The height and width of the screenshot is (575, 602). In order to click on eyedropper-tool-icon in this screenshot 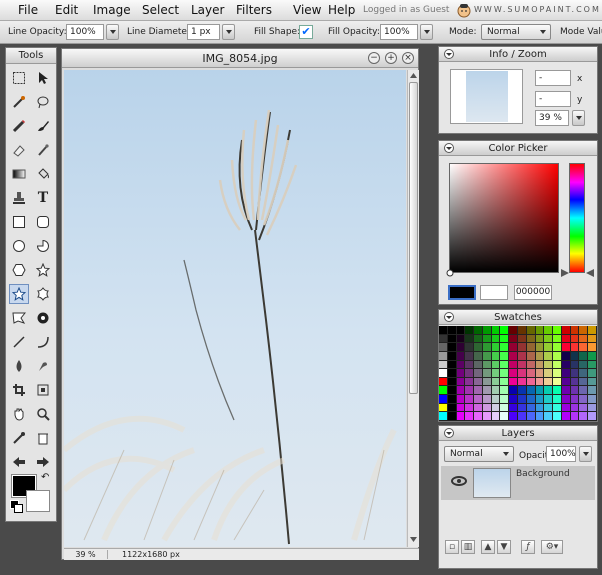, I will do `click(19, 438)`.